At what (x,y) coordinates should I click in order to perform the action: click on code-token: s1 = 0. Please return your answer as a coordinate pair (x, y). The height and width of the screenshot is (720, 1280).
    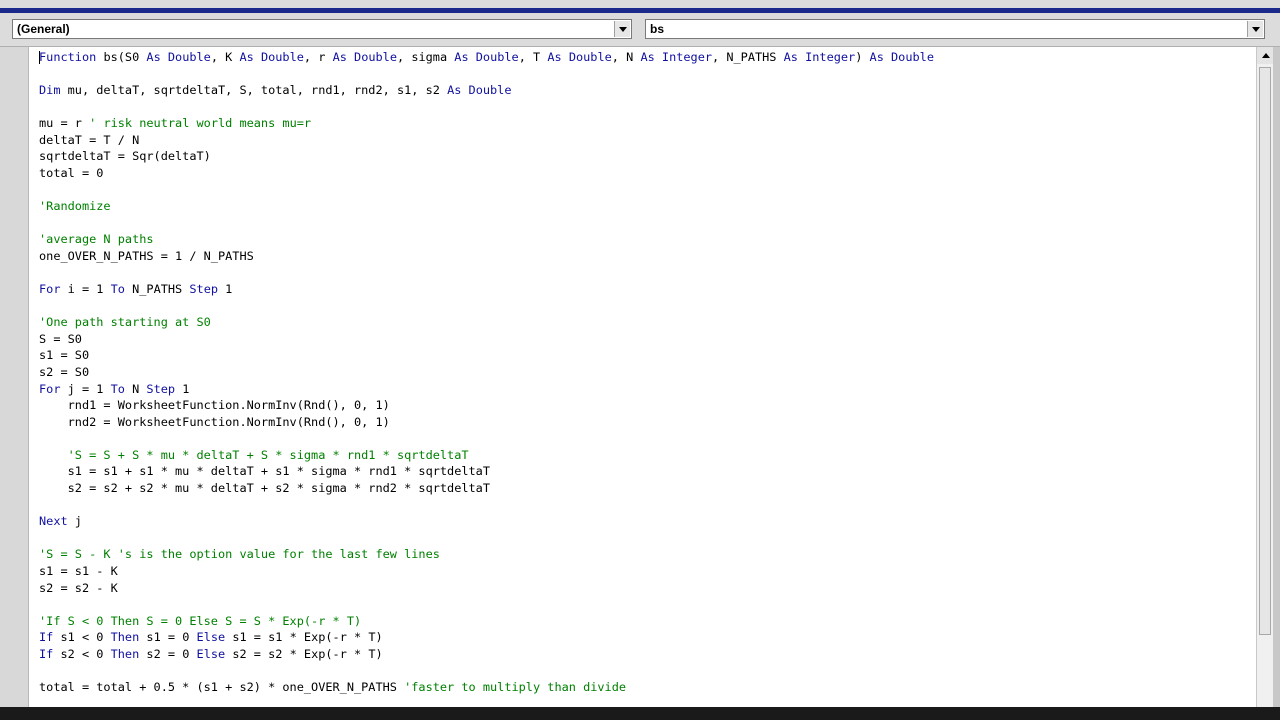
    Looking at the image, I should click on (168, 637).